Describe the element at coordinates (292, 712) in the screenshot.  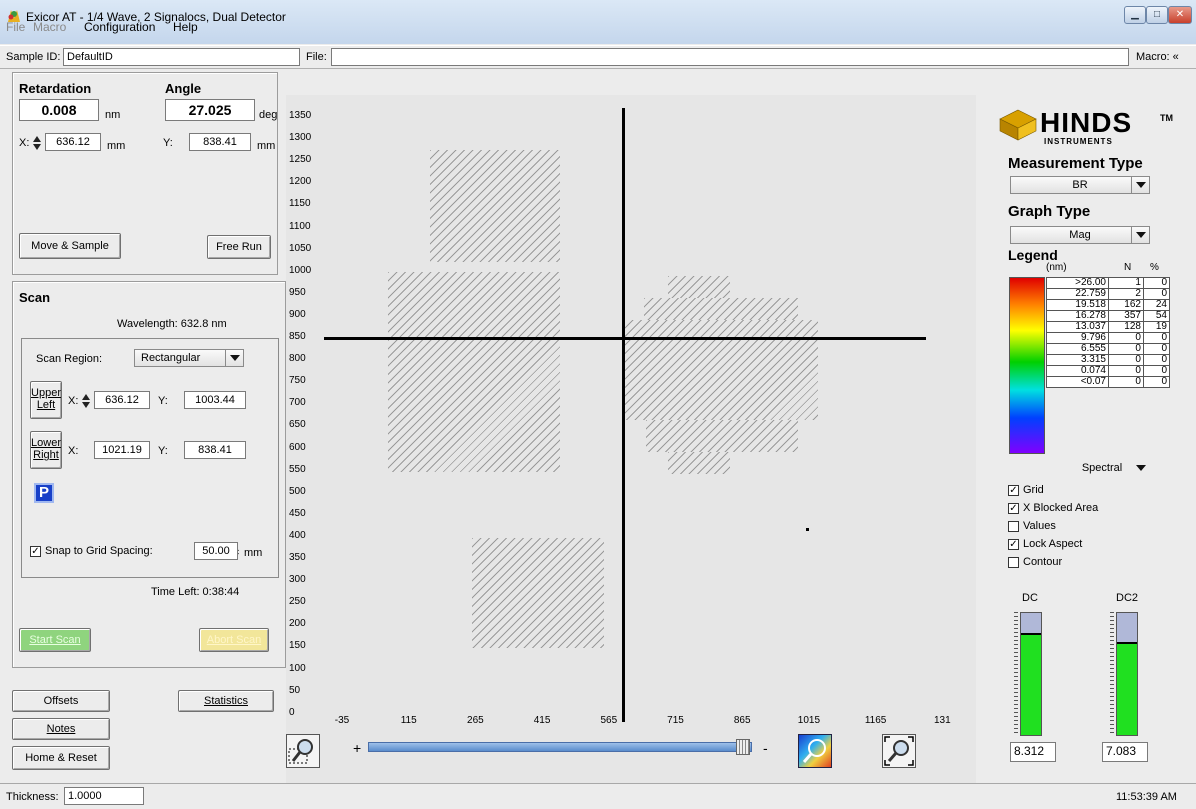
I see `y-tick-label: 0` at that location.